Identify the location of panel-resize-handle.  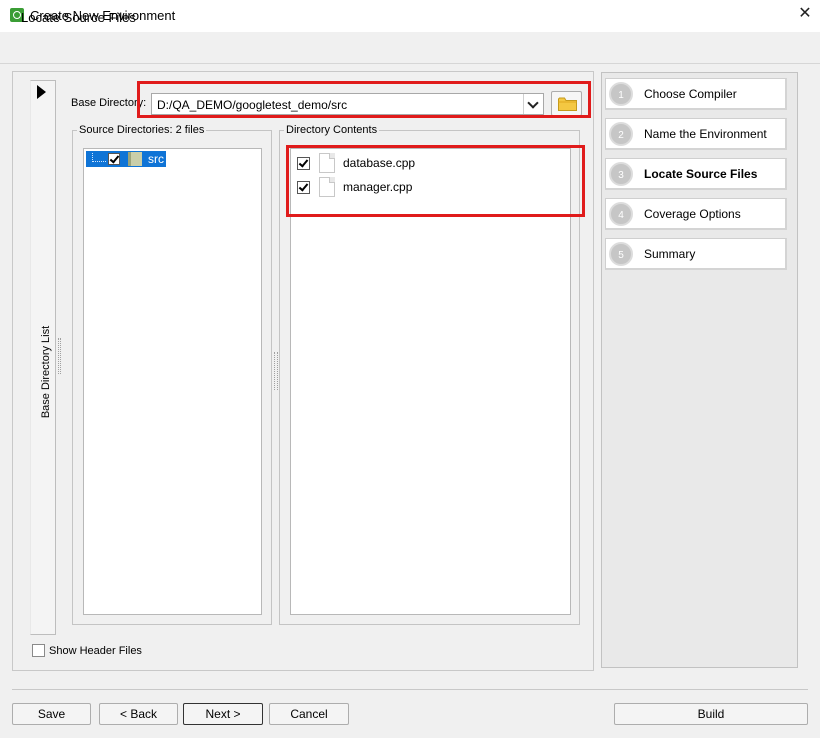
(59, 356).